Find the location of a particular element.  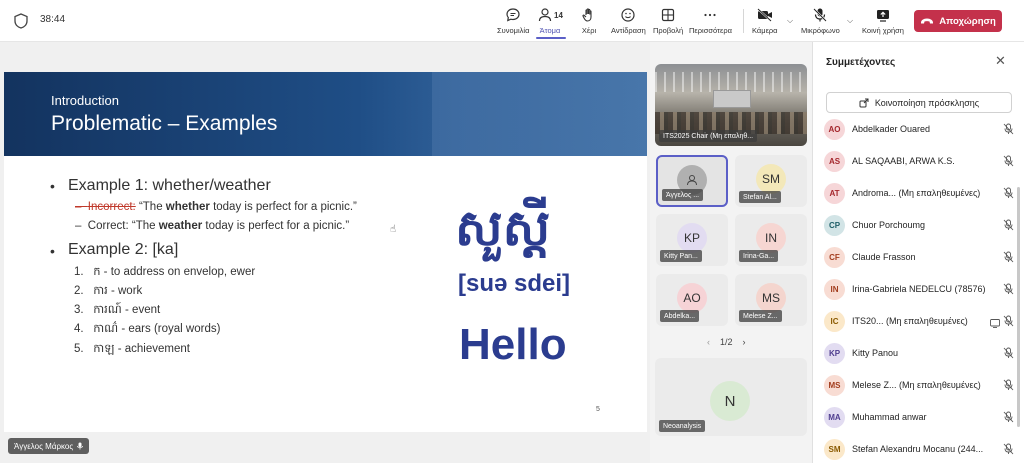

participant-name: Chuor Porchoumg is located at coordinates (889, 225).